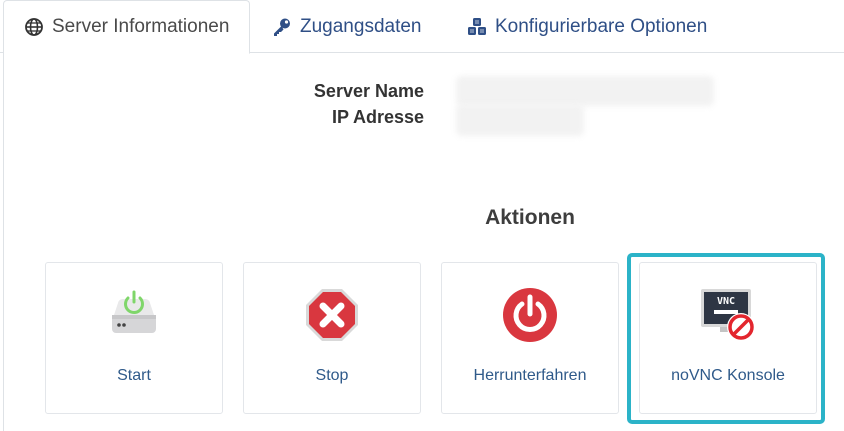 The image size is (844, 431). What do you see at coordinates (520, 120) in the screenshot?
I see `ip-address-value-redacted` at bounding box center [520, 120].